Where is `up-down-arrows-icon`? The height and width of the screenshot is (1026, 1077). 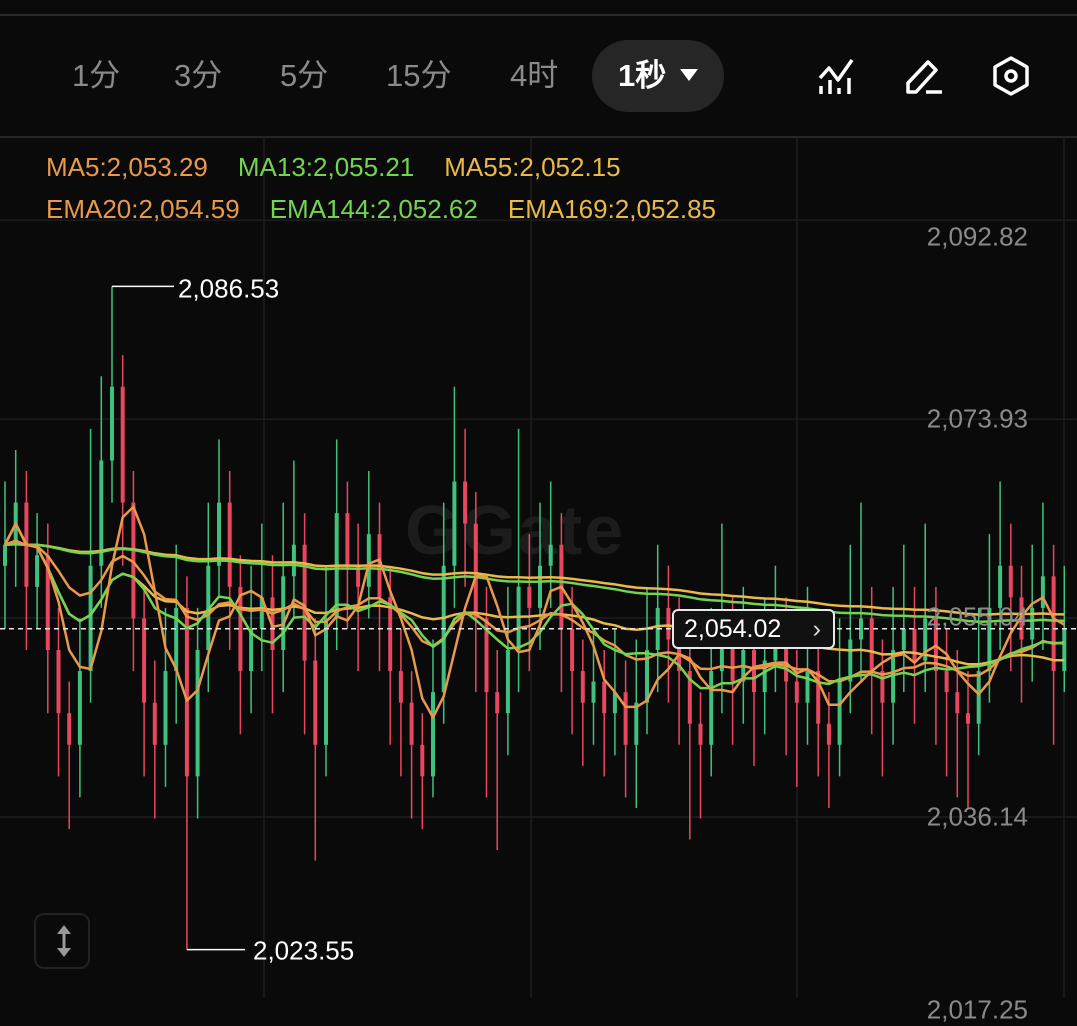 up-down-arrows-icon is located at coordinates (64, 941).